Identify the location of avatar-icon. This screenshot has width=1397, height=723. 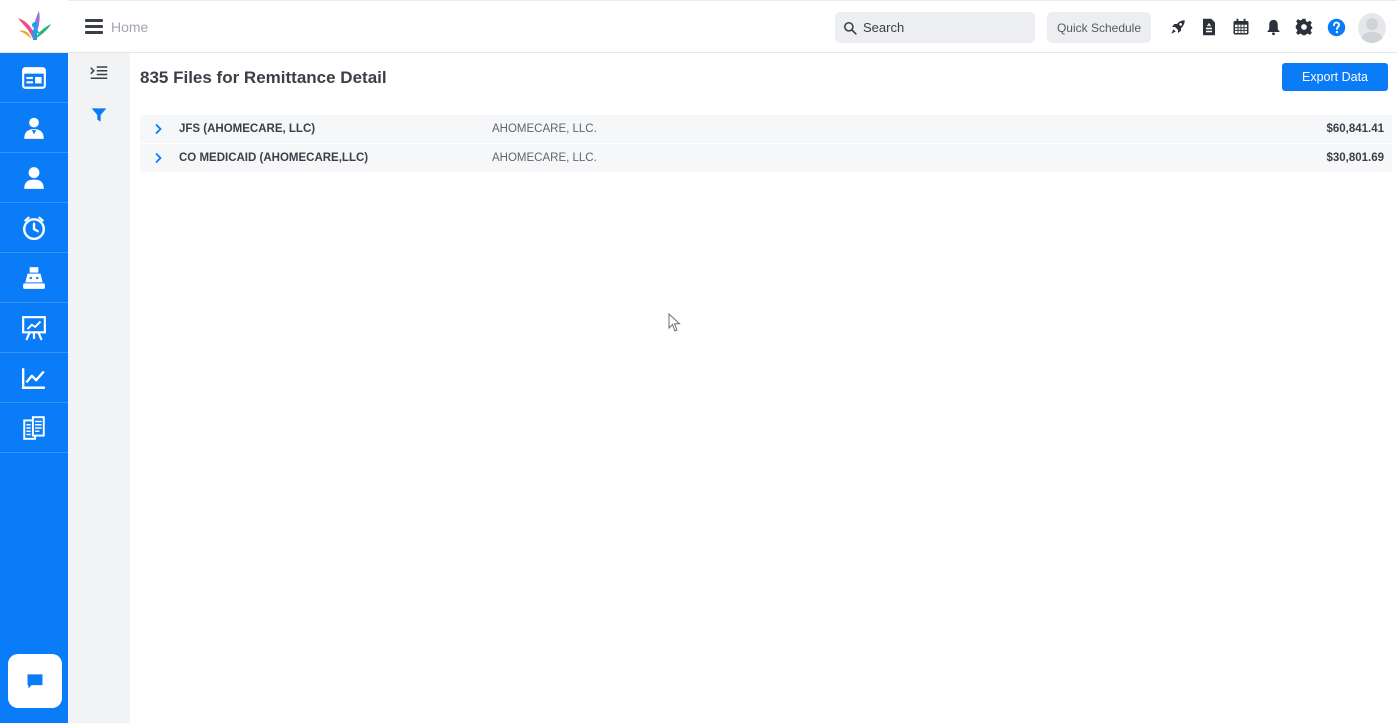
(1372, 30).